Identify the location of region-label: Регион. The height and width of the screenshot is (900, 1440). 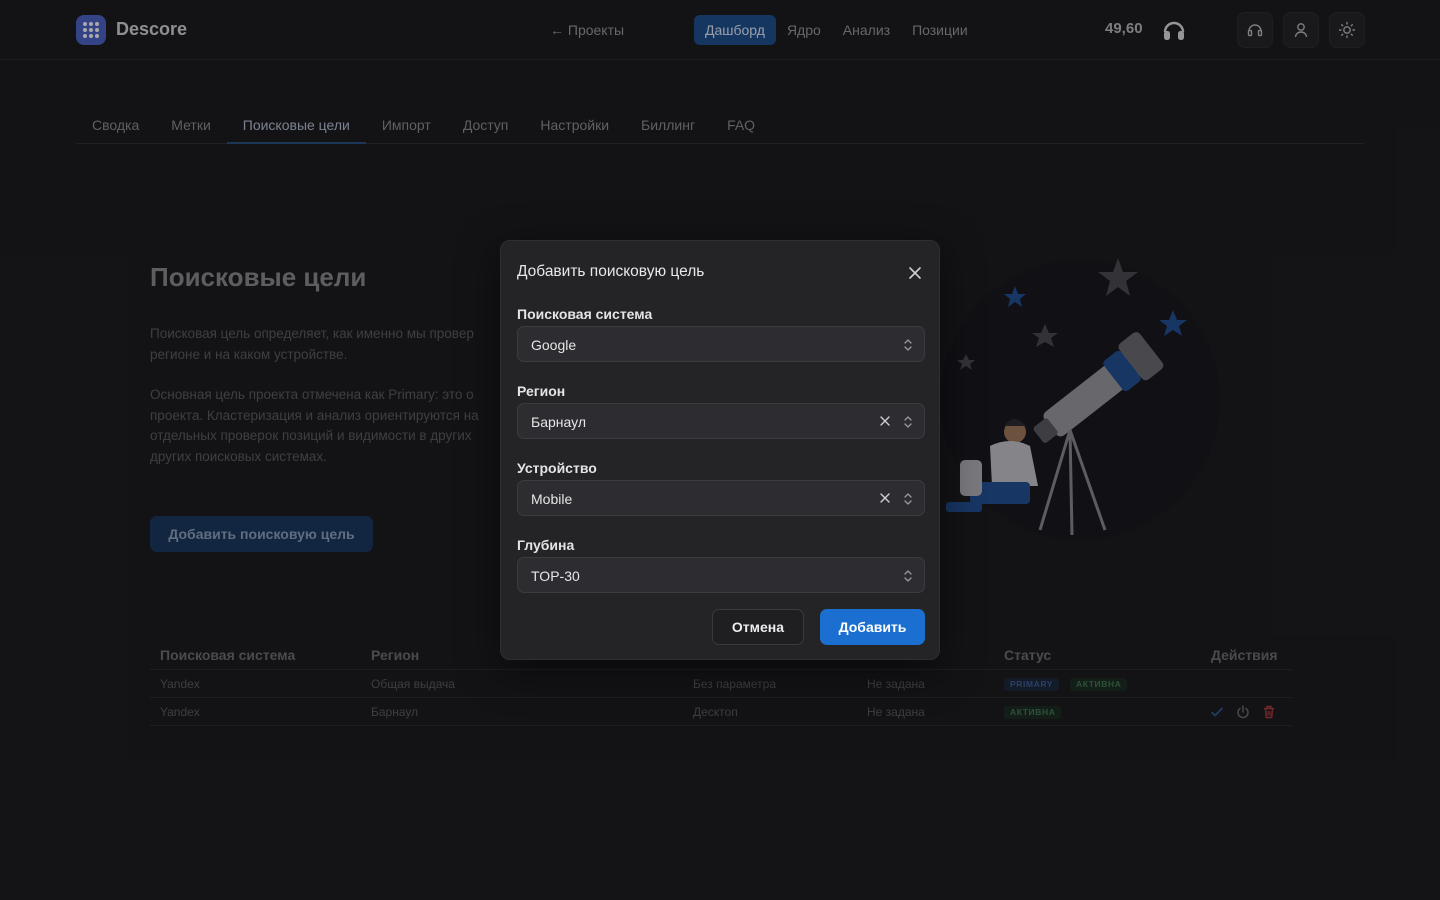
(541, 391).